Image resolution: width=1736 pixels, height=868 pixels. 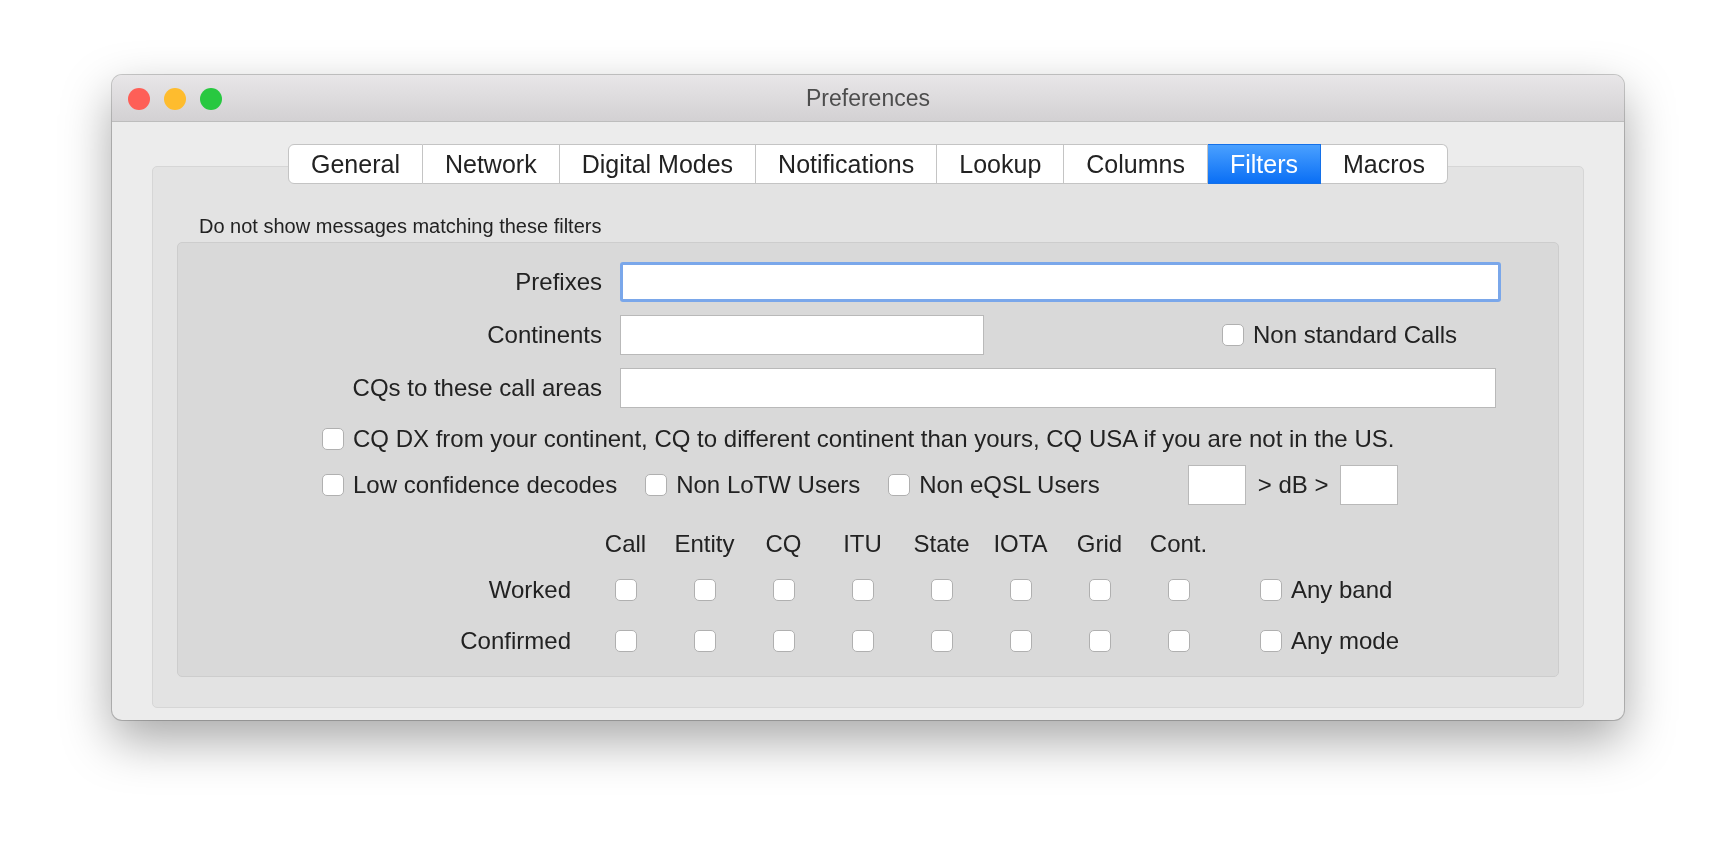 What do you see at coordinates (1136, 164) in the screenshot?
I see `tab: Columns` at bounding box center [1136, 164].